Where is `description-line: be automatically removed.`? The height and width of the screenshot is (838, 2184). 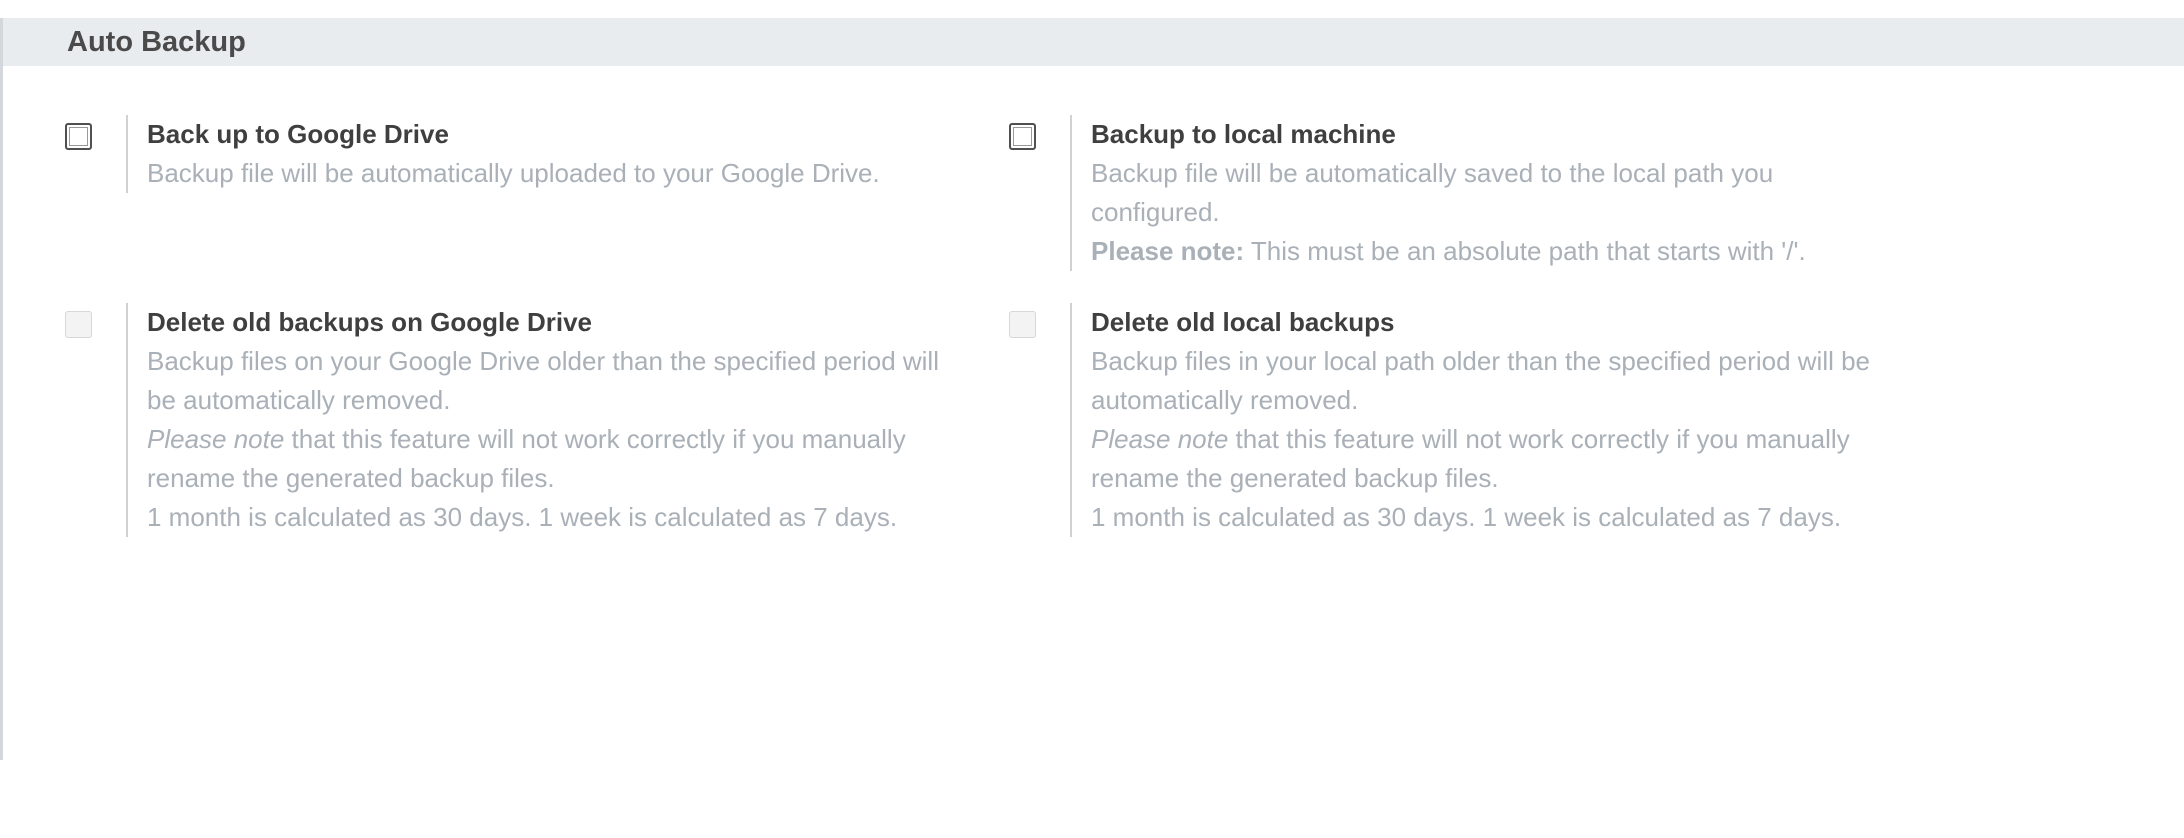
description-line: be automatically removed. is located at coordinates (299, 400).